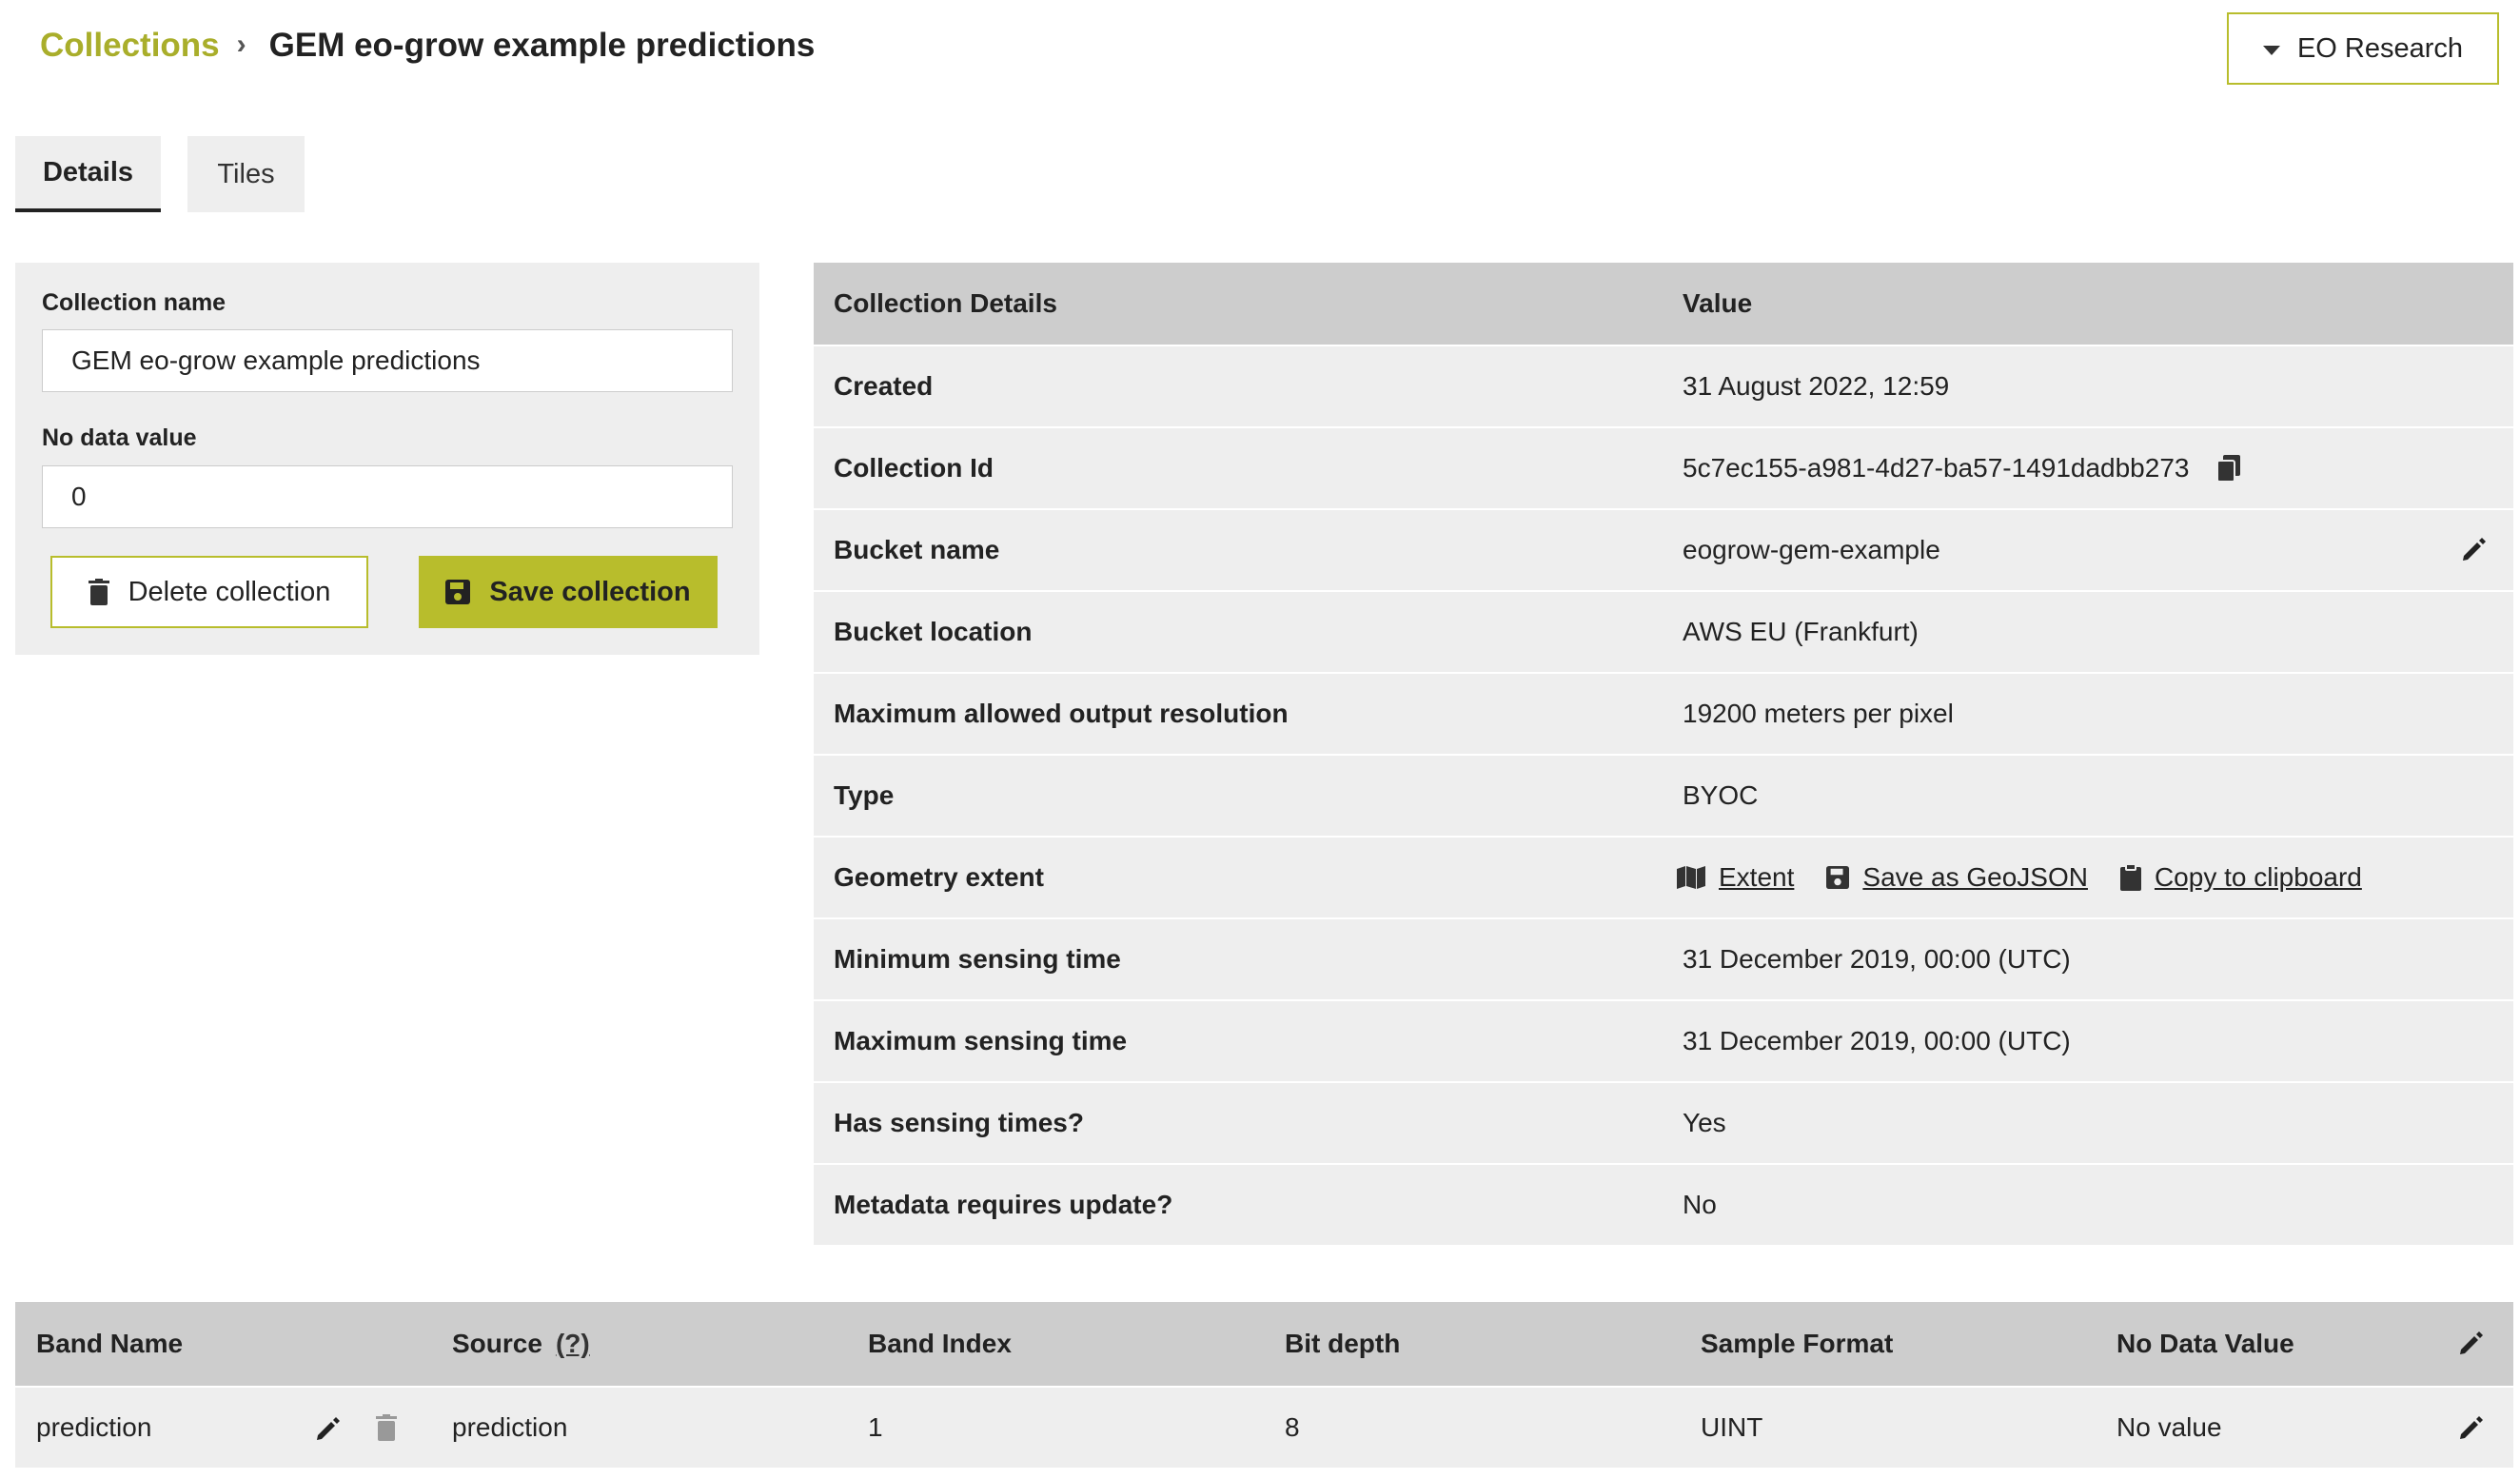 The image size is (2520, 1479). I want to click on details-value: AWS EU (Frankfurt), so click(1801, 631).